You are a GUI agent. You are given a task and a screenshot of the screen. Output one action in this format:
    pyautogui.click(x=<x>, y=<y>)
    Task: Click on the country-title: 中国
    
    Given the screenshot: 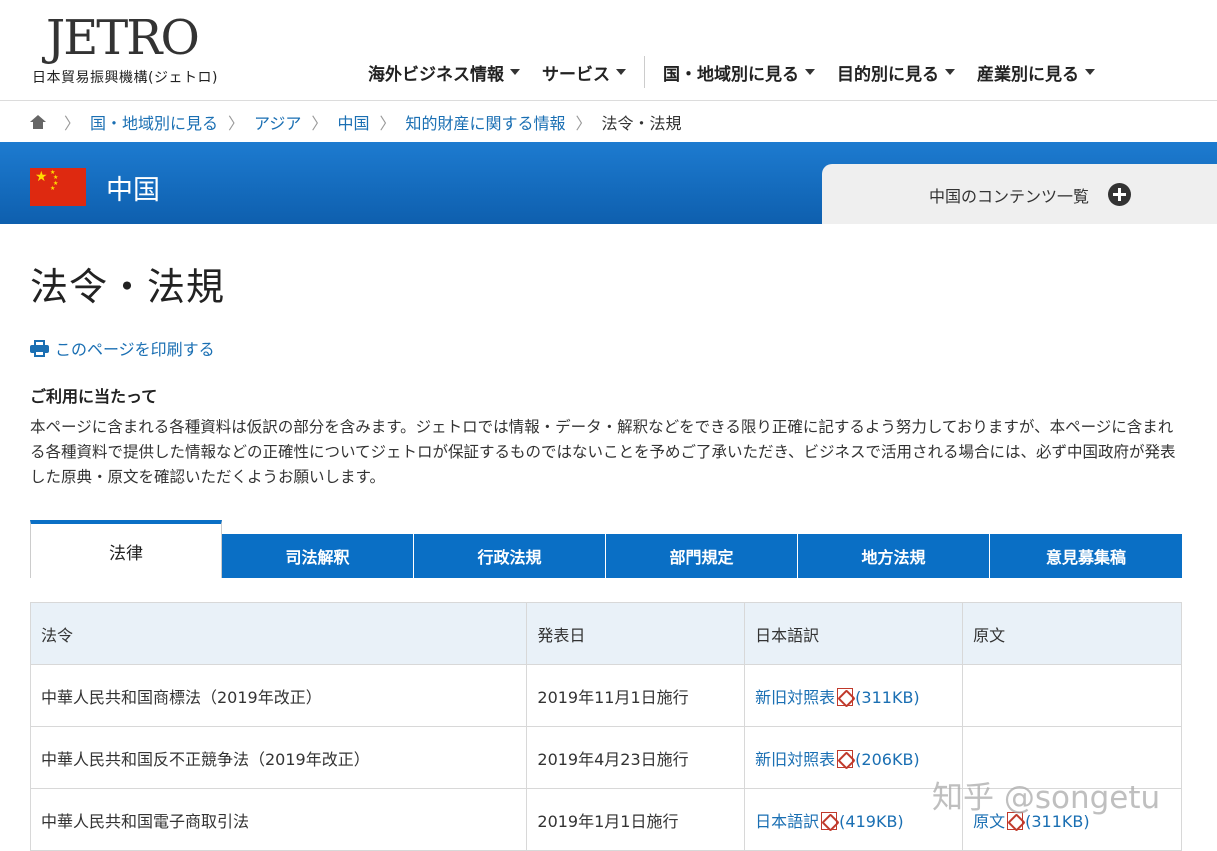 What is the action you would take?
    pyautogui.click(x=133, y=190)
    